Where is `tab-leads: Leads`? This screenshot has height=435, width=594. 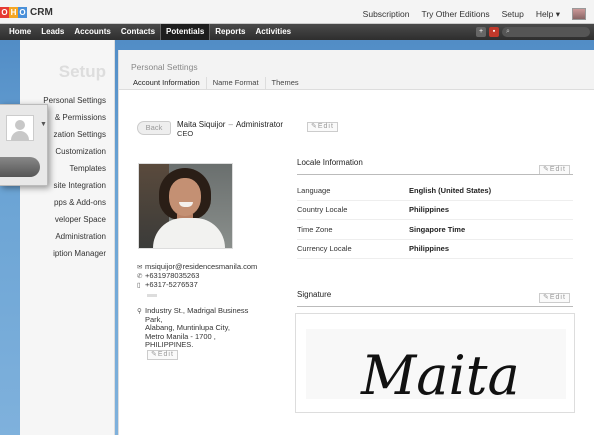
tab-leads: Leads is located at coordinates (52, 32).